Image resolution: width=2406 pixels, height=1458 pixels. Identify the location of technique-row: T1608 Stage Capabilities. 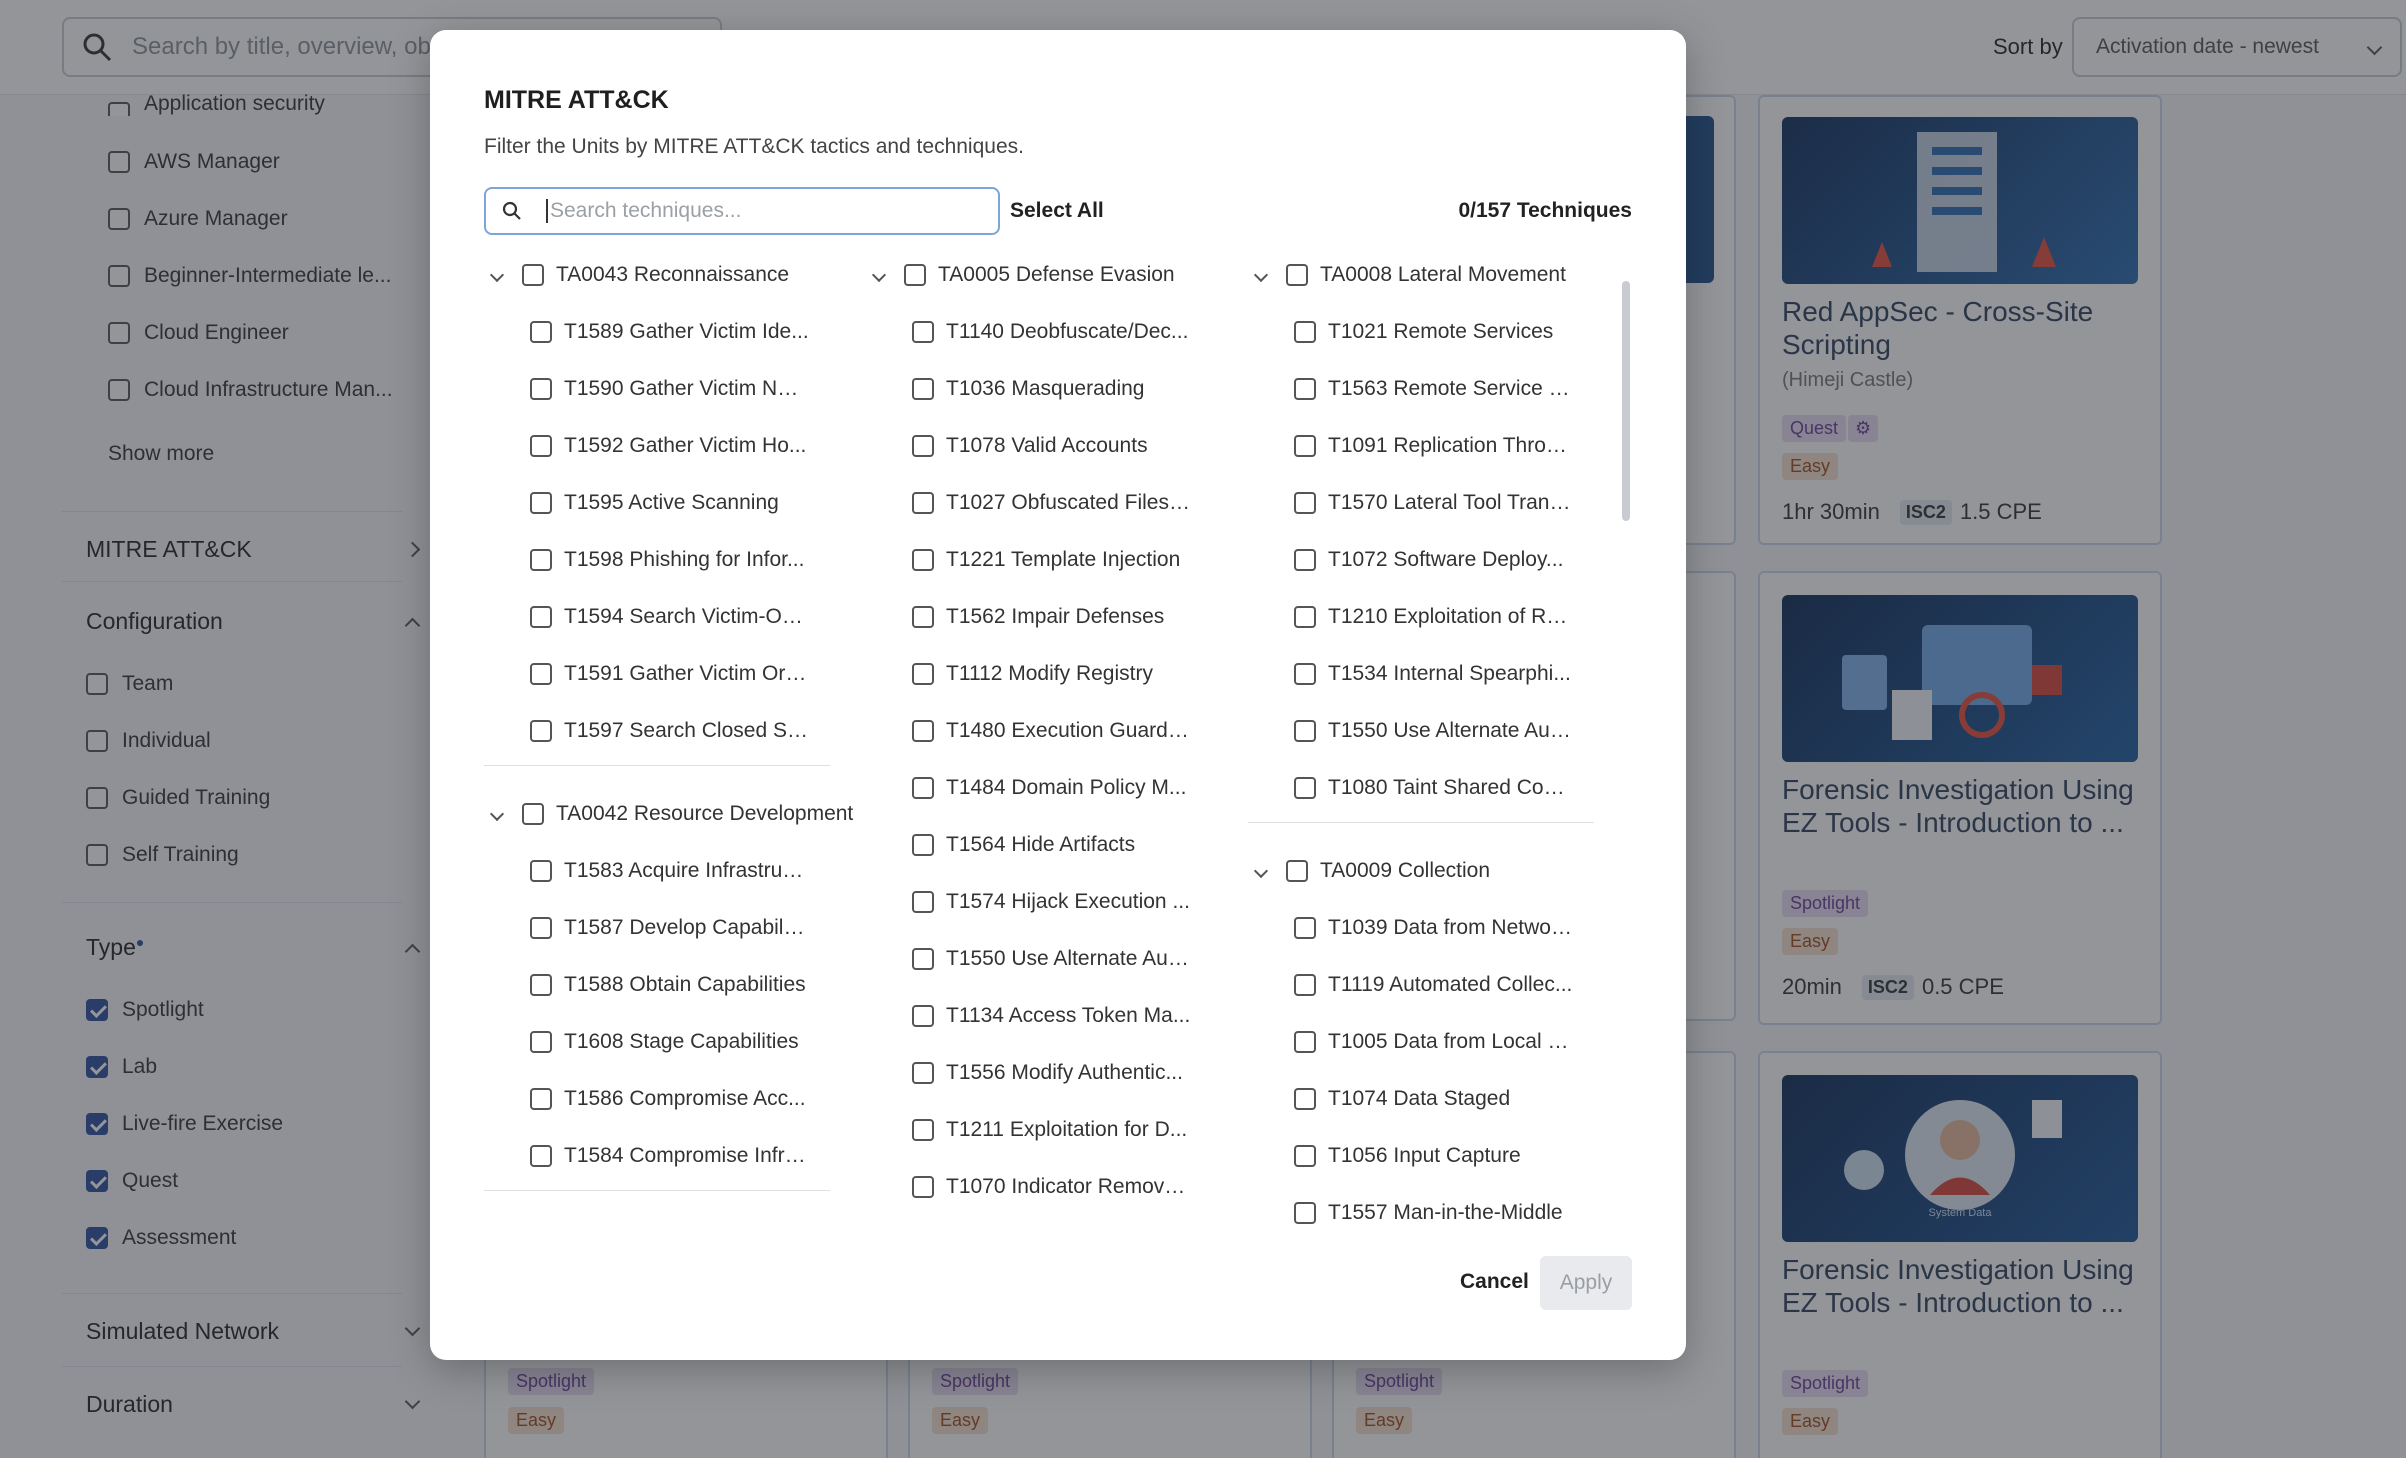
(664, 1042).